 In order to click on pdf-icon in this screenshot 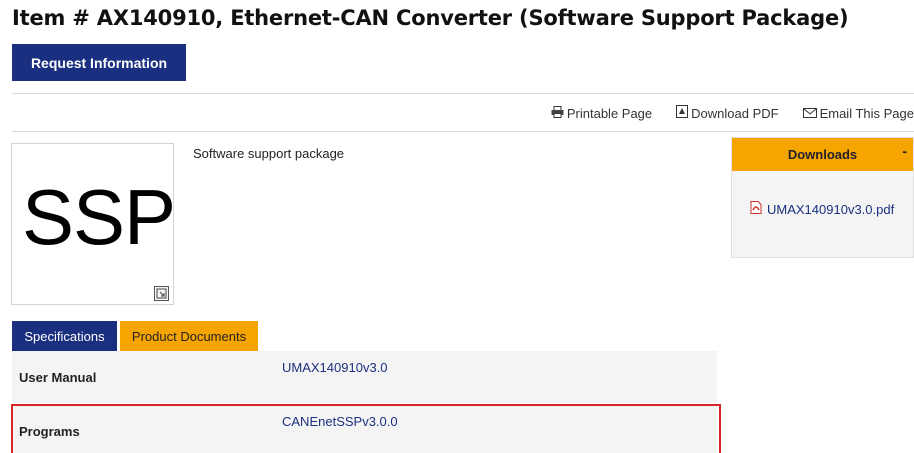, I will do `click(758, 209)`.